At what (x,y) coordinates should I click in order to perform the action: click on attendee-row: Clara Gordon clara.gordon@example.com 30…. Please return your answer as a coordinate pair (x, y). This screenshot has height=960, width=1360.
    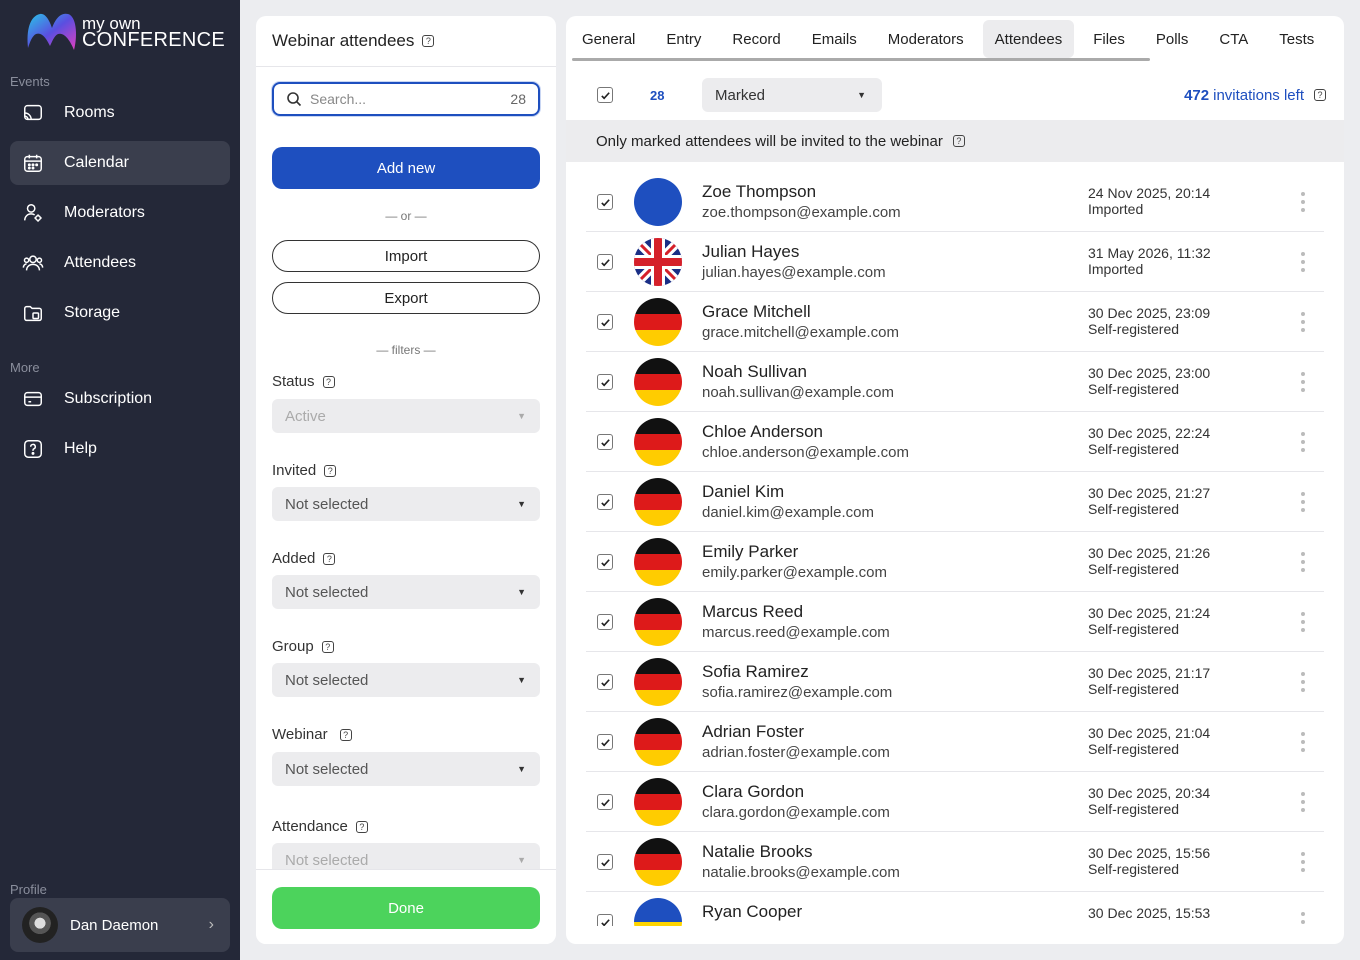
    Looking at the image, I should click on (955, 802).